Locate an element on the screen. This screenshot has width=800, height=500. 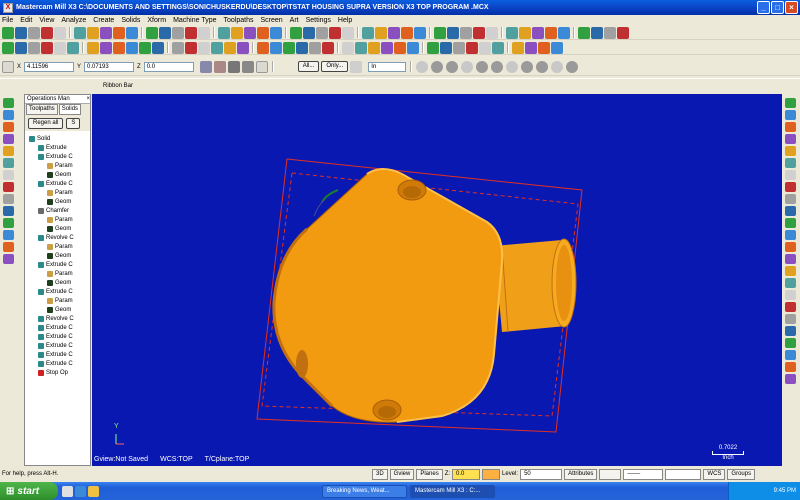
main-tool-38-icon is located at coordinates (538, 32).